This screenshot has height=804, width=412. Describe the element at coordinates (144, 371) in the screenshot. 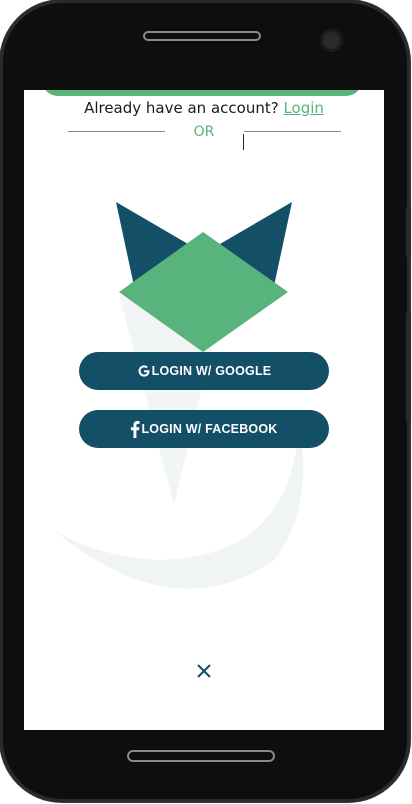

I see `google-g-icon` at that location.